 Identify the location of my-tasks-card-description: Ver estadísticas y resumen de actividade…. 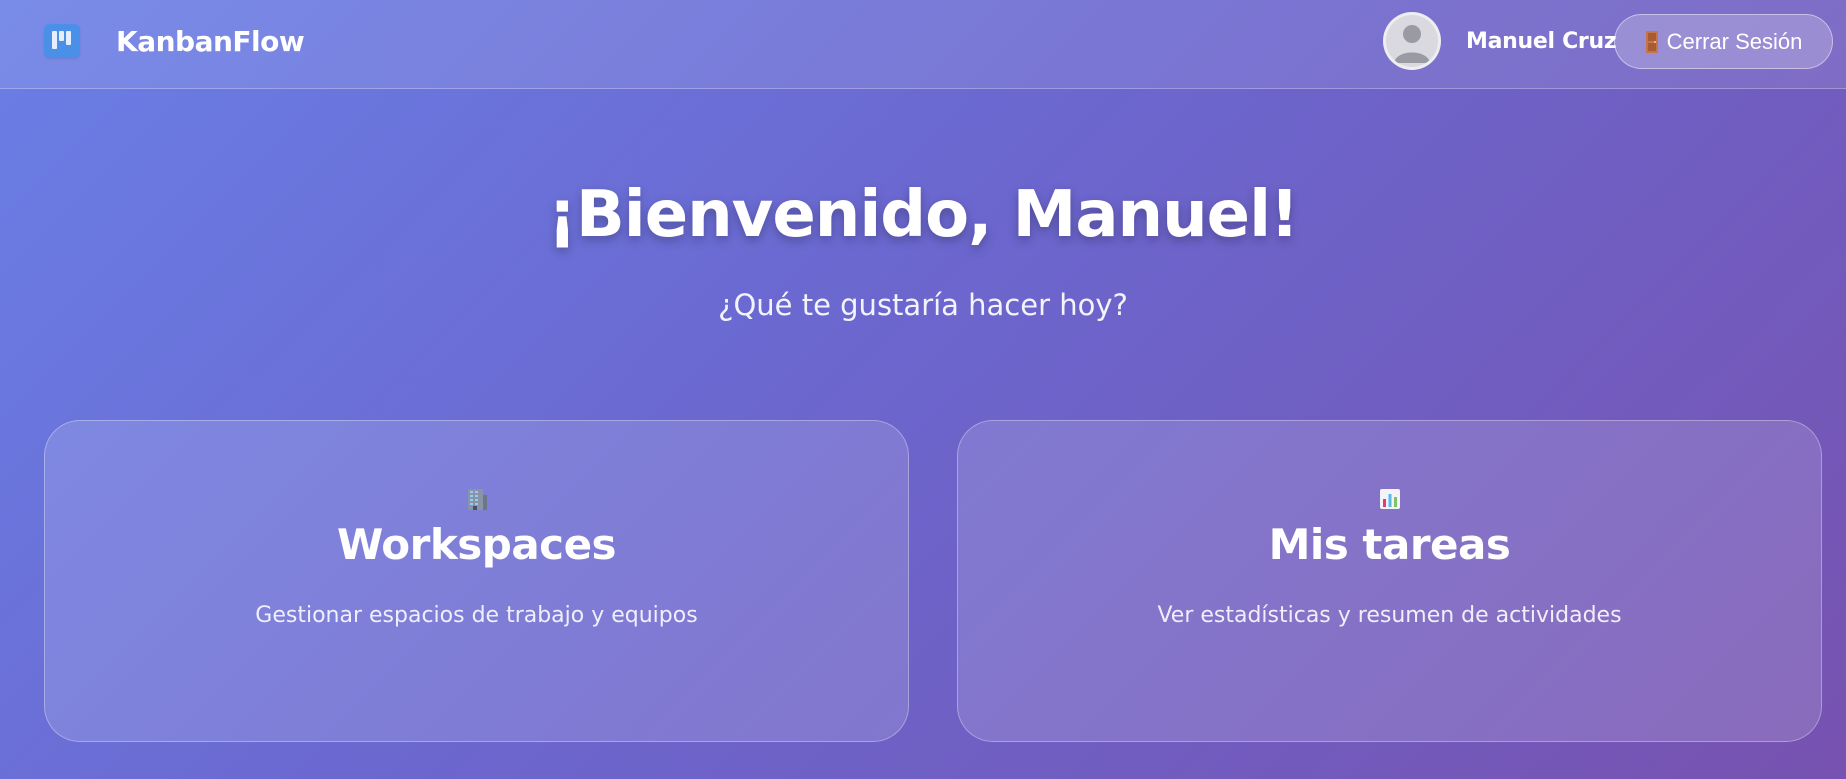
(1389, 615).